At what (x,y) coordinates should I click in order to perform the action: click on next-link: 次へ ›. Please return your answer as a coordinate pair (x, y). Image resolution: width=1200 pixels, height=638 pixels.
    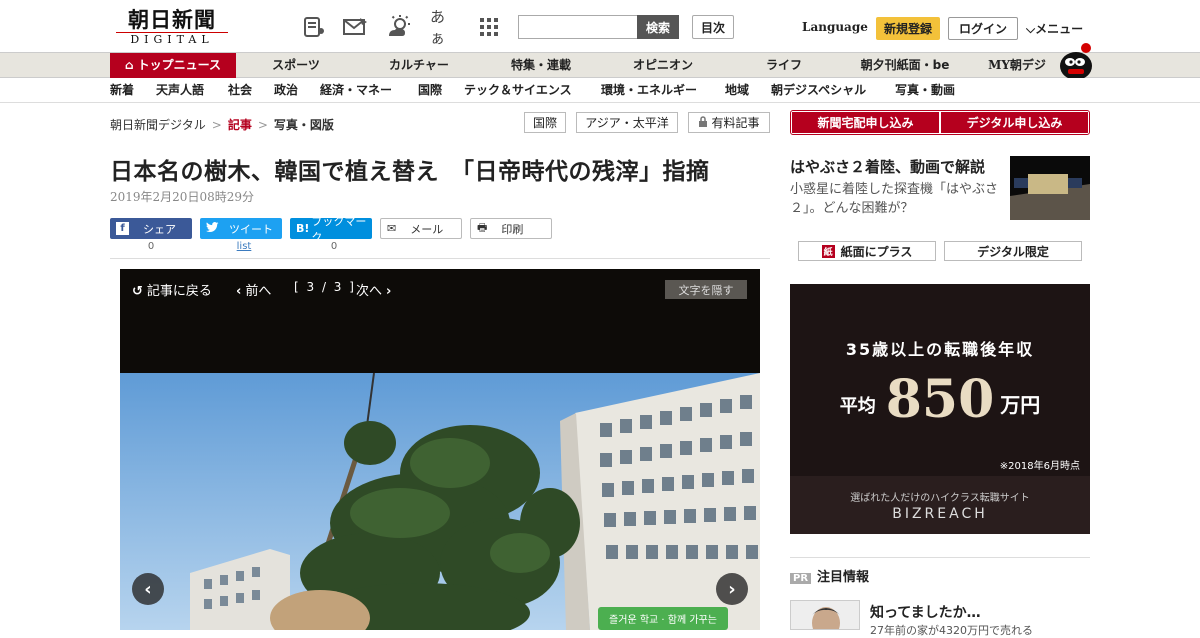
    Looking at the image, I should click on (373, 289).